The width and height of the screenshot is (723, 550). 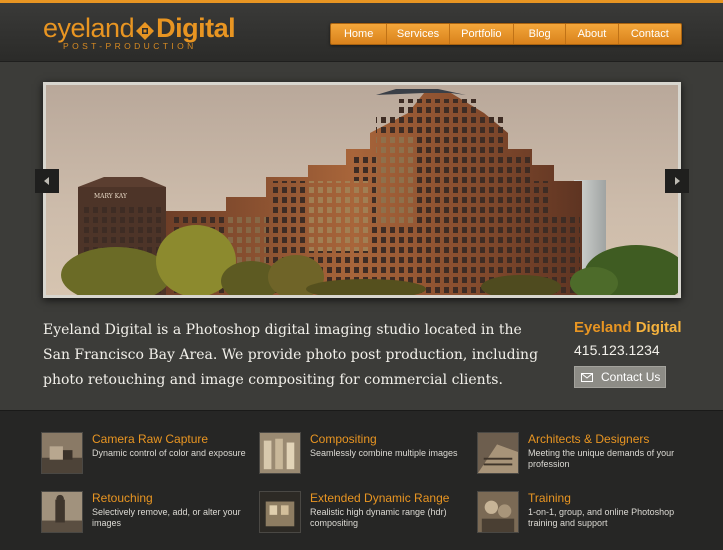 I want to click on contact-box: Eyeland Digital 415.123.1234 Contact Us, so click(x=644, y=353).